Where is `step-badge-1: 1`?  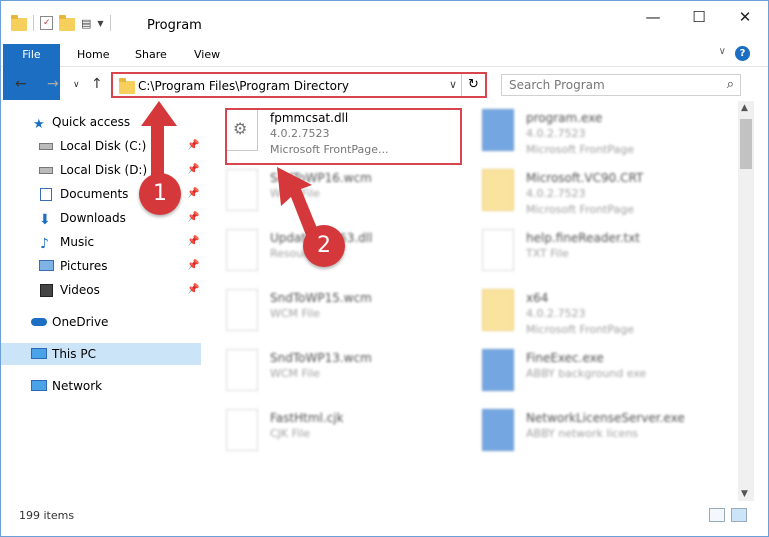
step-badge-1: 1 is located at coordinates (160, 194).